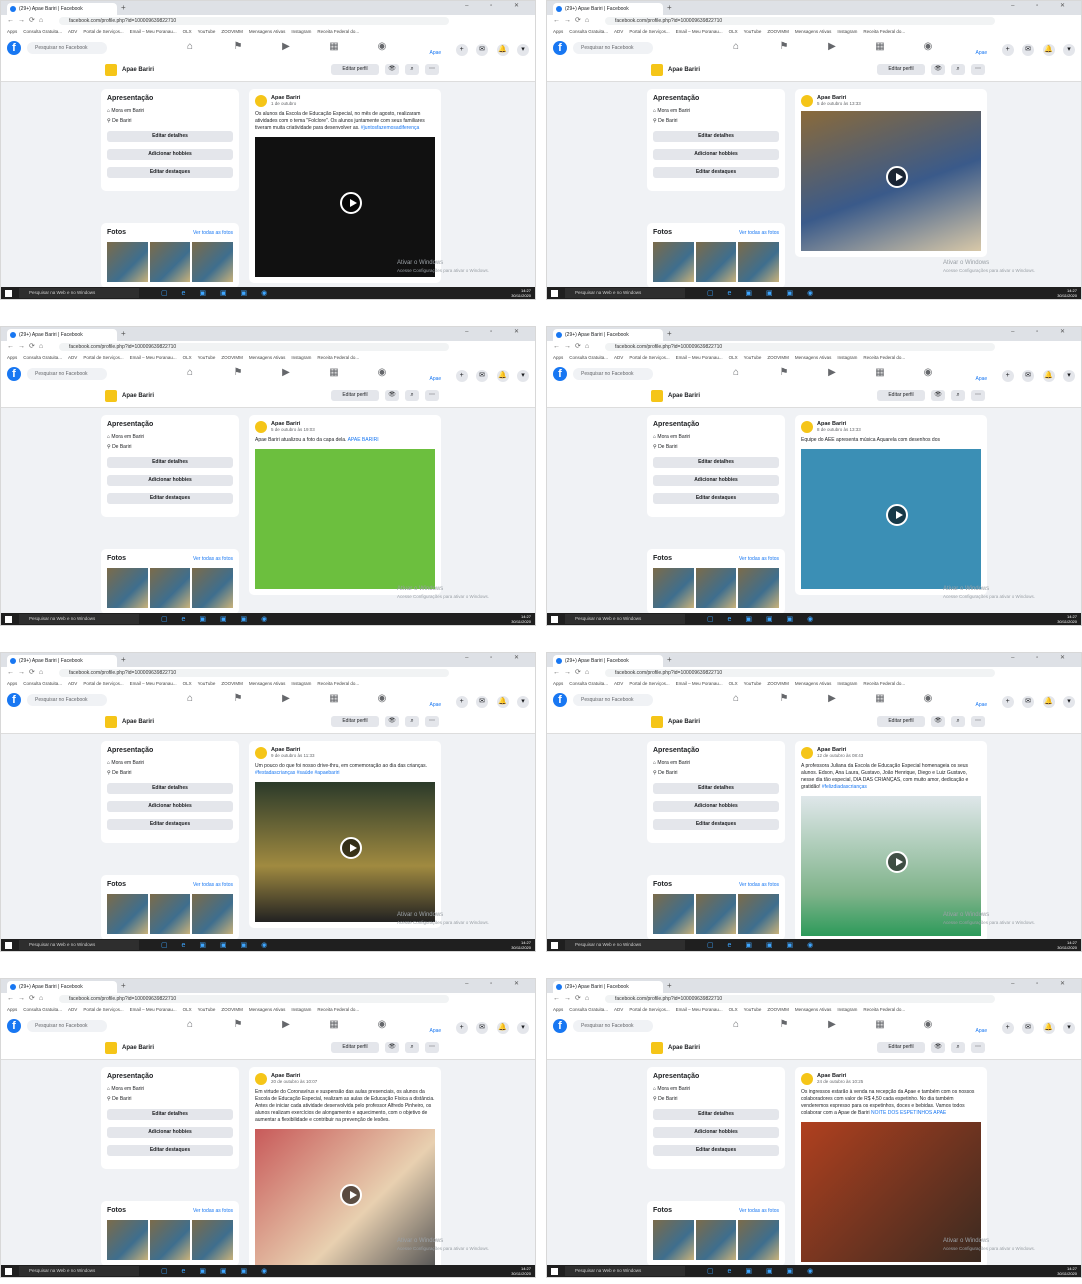 This screenshot has width=1082, height=1284. Describe the element at coordinates (170, 154) in the screenshot. I see `add-hobbies-button: Adicionar hobbies` at that location.